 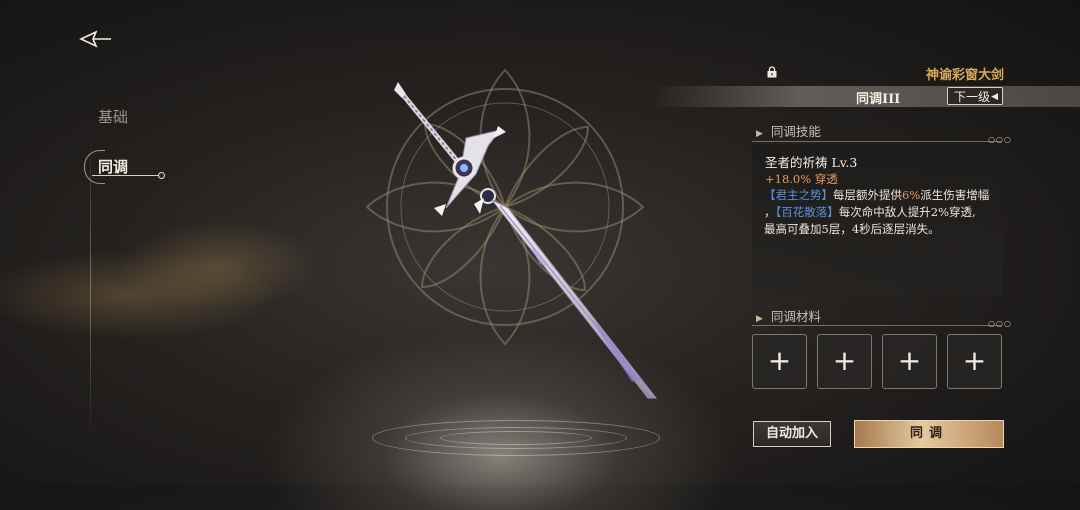 I want to click on weapon-name: 神谕彩窗大剑, so click(x=964, y=75).